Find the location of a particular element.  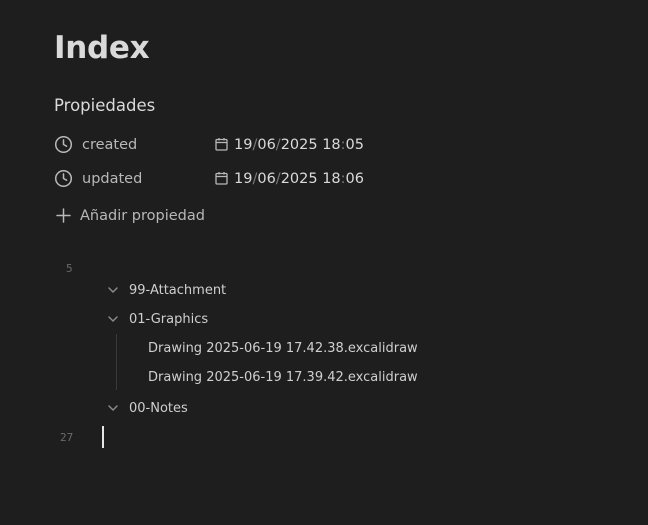

add-property-button: Añadir propiedad is located at coordinates (141, 217).